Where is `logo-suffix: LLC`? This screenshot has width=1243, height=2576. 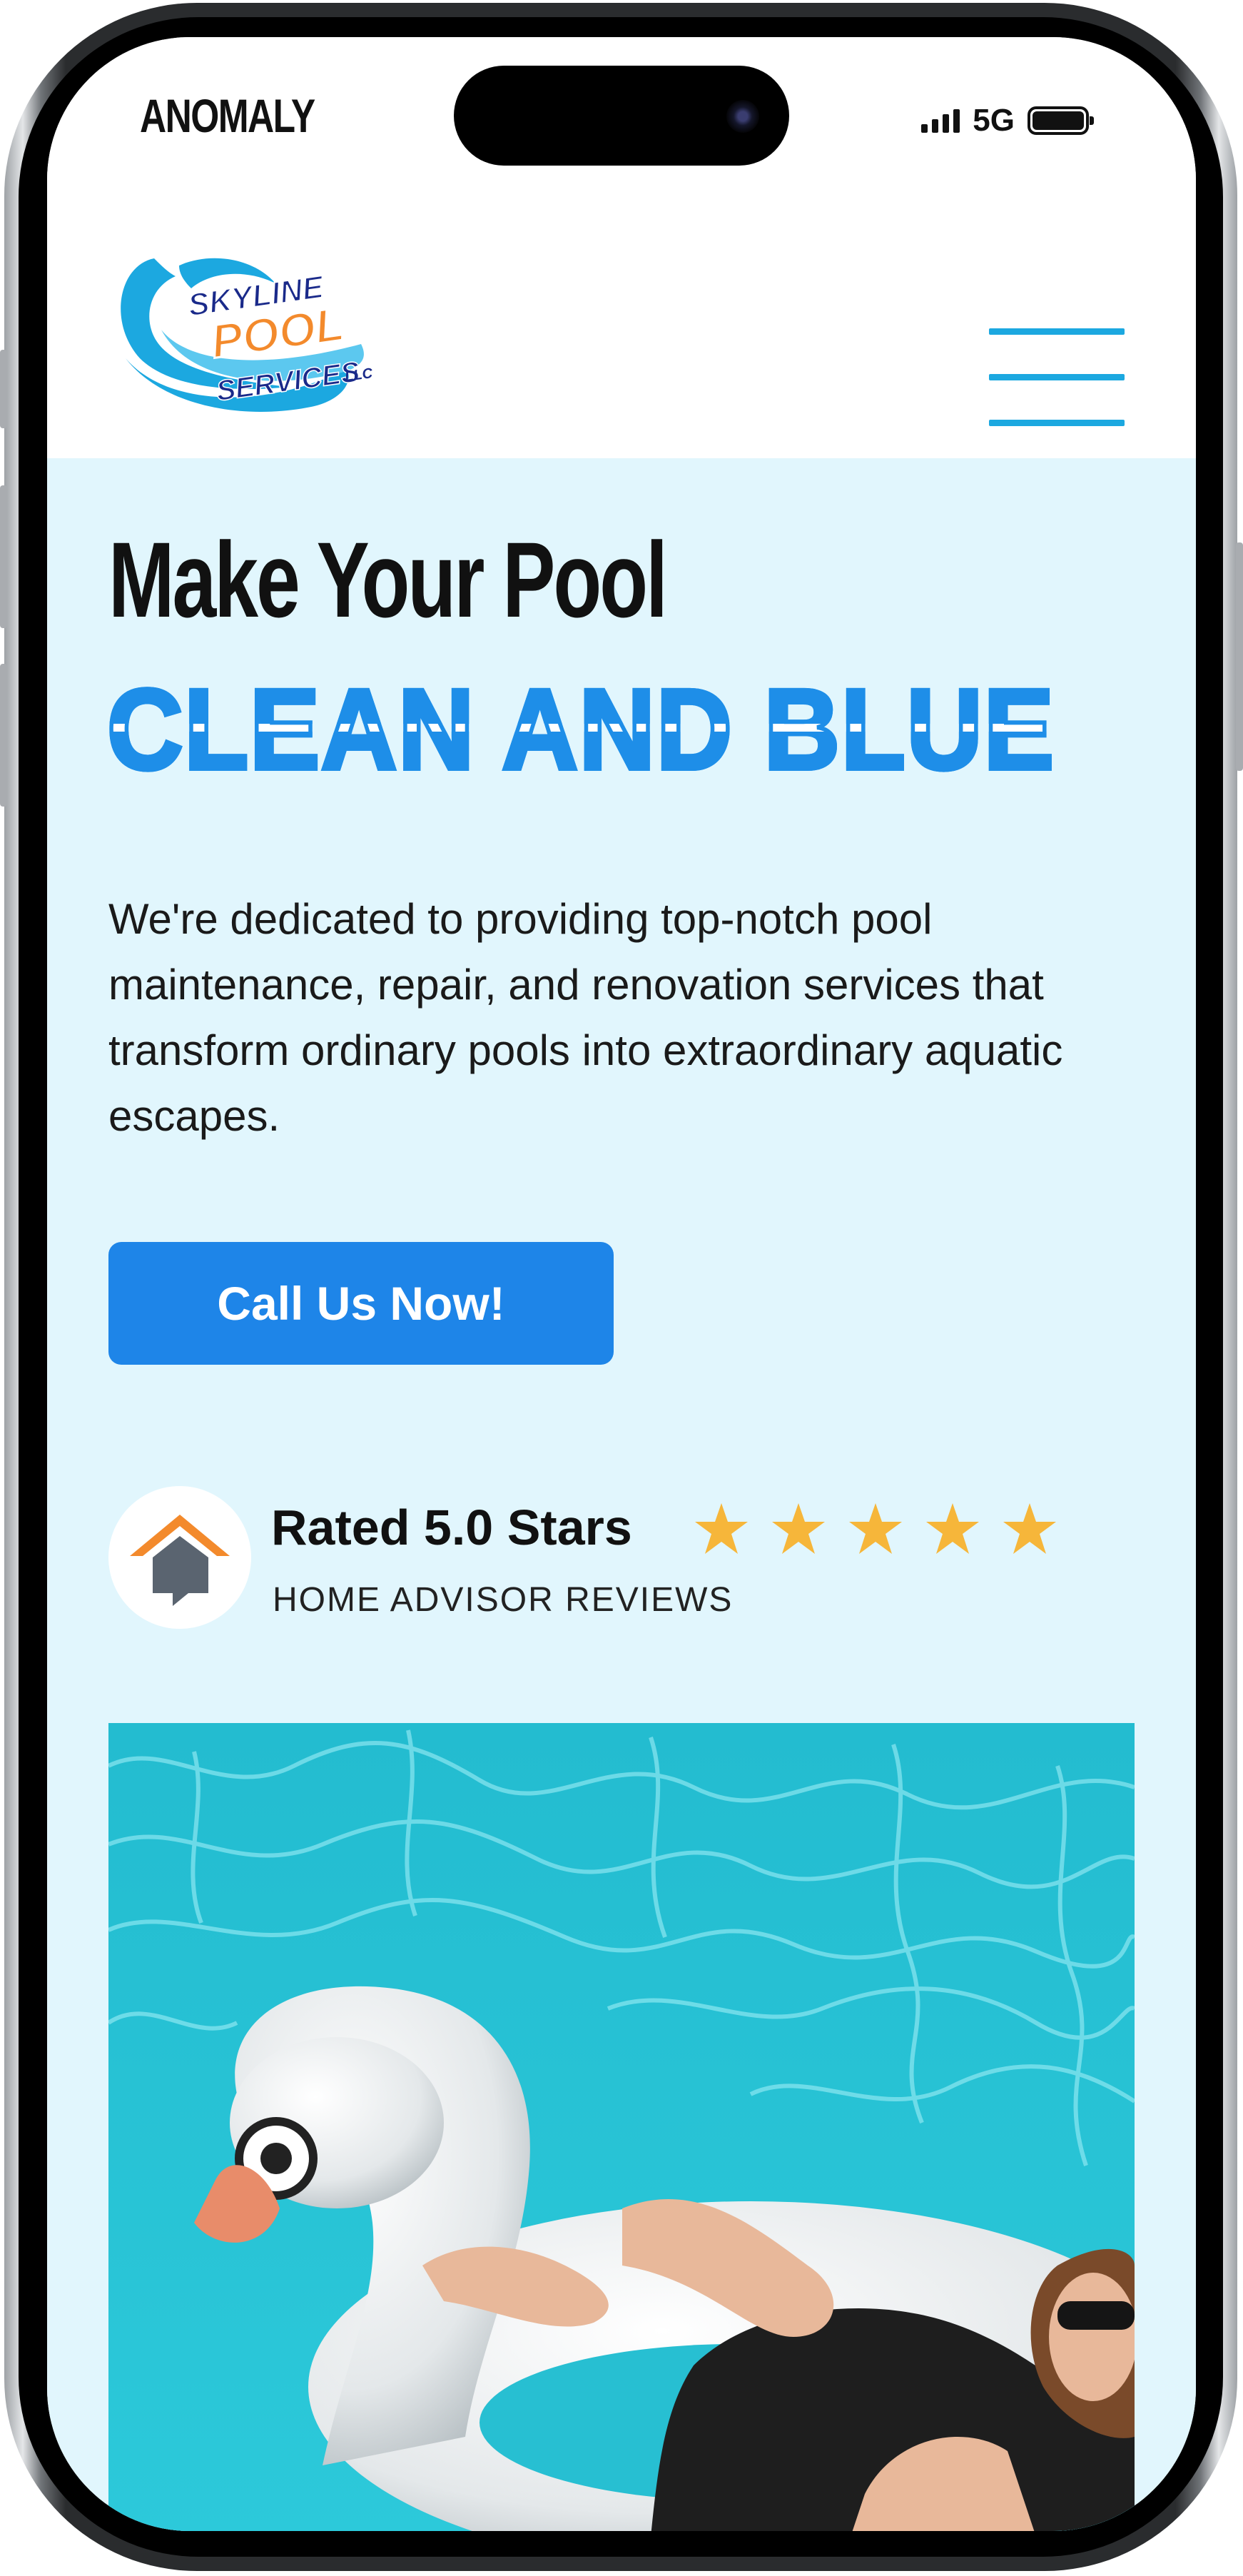
logo-suffix: LLC is located at coordinates (359, 375).